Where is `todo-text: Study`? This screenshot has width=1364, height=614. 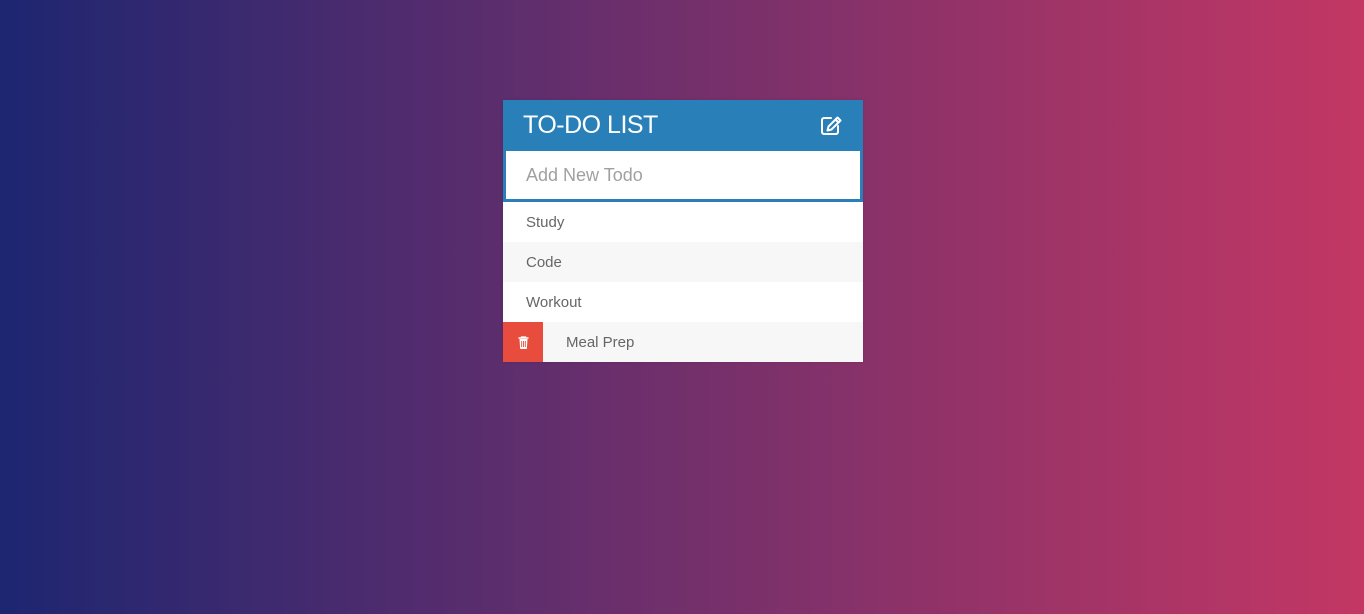 todo-text: Study is located at coordinates (545, 222).